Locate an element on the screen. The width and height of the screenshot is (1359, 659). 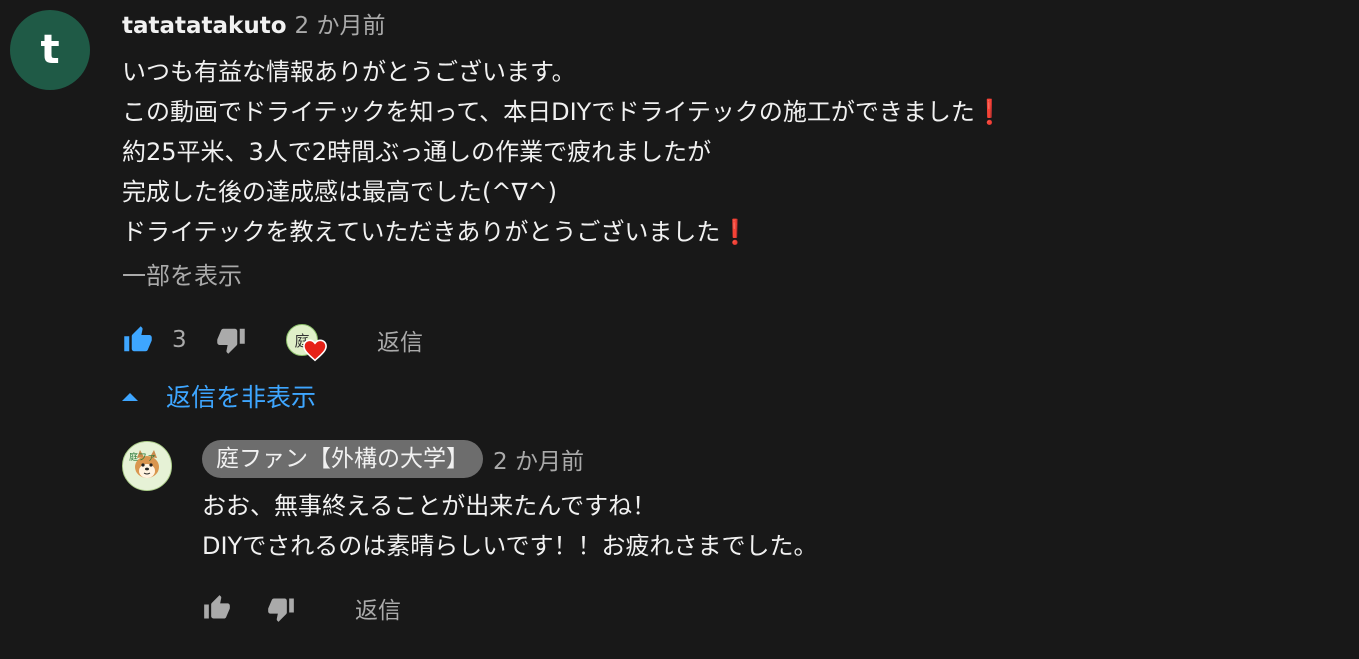
shiba-dog-icon: 庭ファ is located at coordinates (147, 466).